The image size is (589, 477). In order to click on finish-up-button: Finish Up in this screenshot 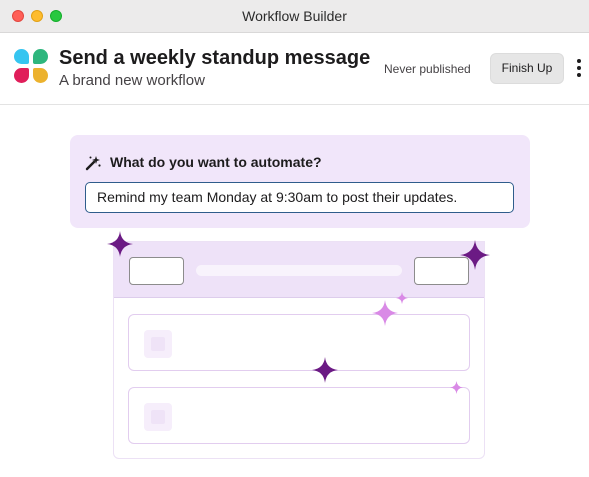, I will do `click(527, 68)`.